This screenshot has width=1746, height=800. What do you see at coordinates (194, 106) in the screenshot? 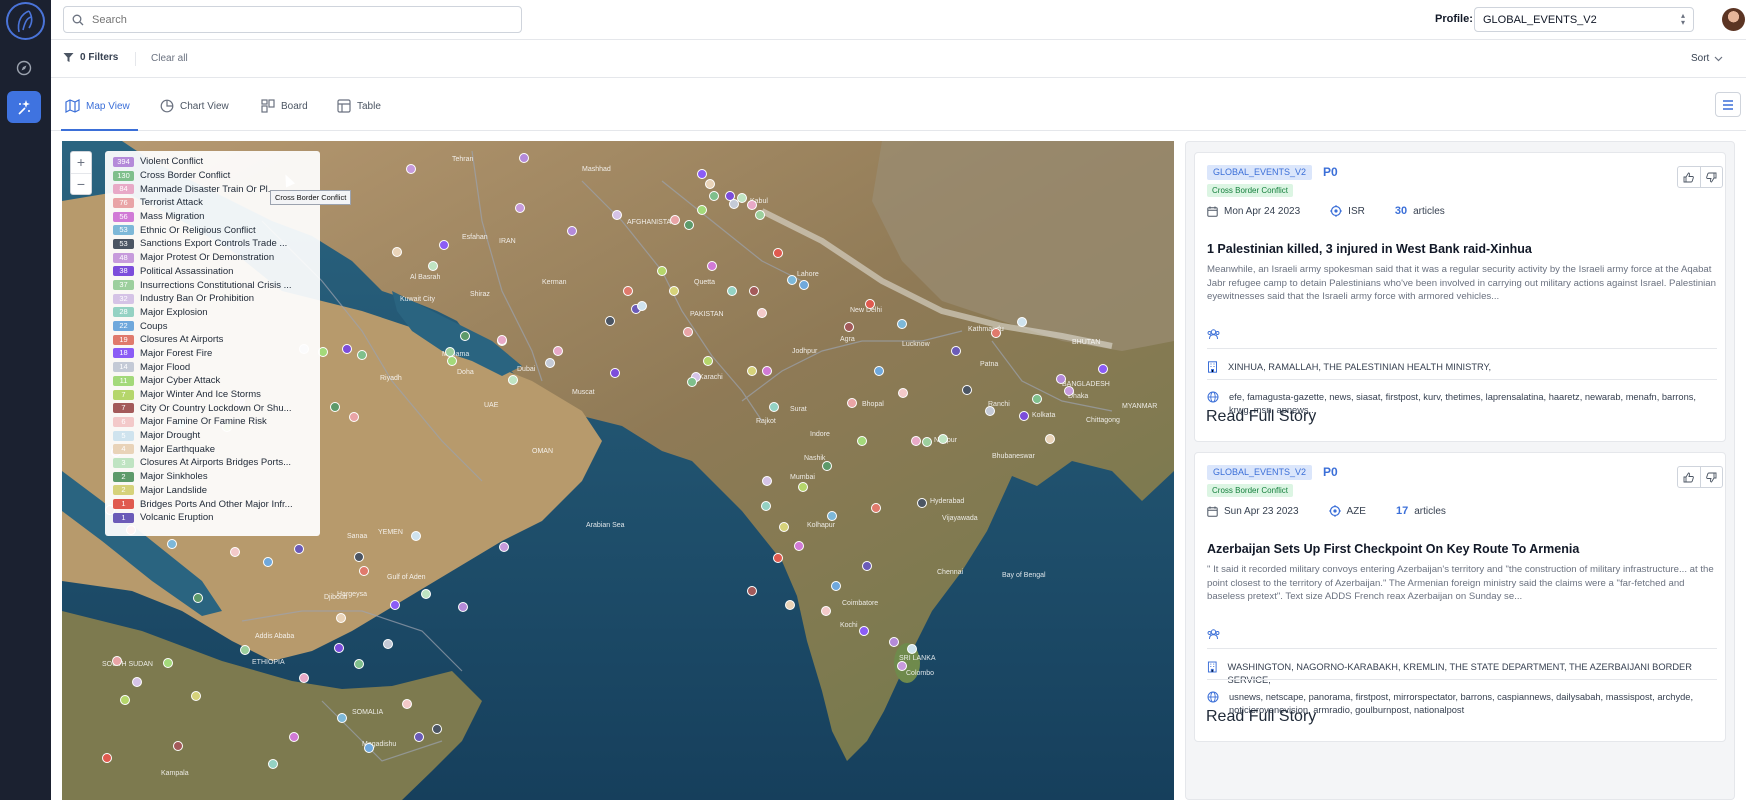
I see `tab-chart-view: Chart View` at bounding box center [194, 106].